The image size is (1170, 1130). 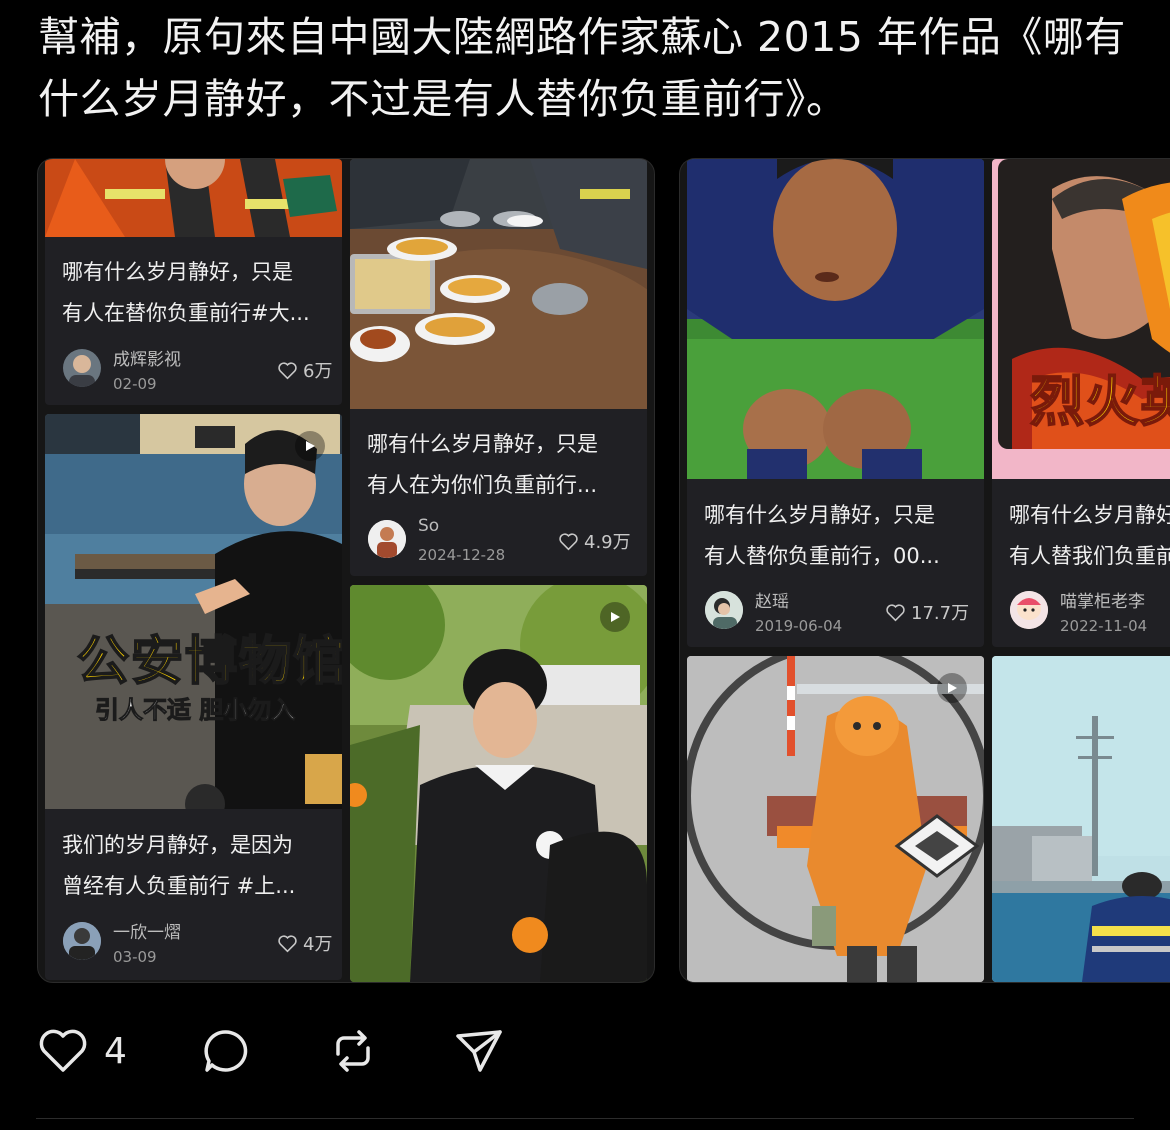 I want to click on thumbnail-overlay-title: 公安博物馆, so click(x=209, y=662).